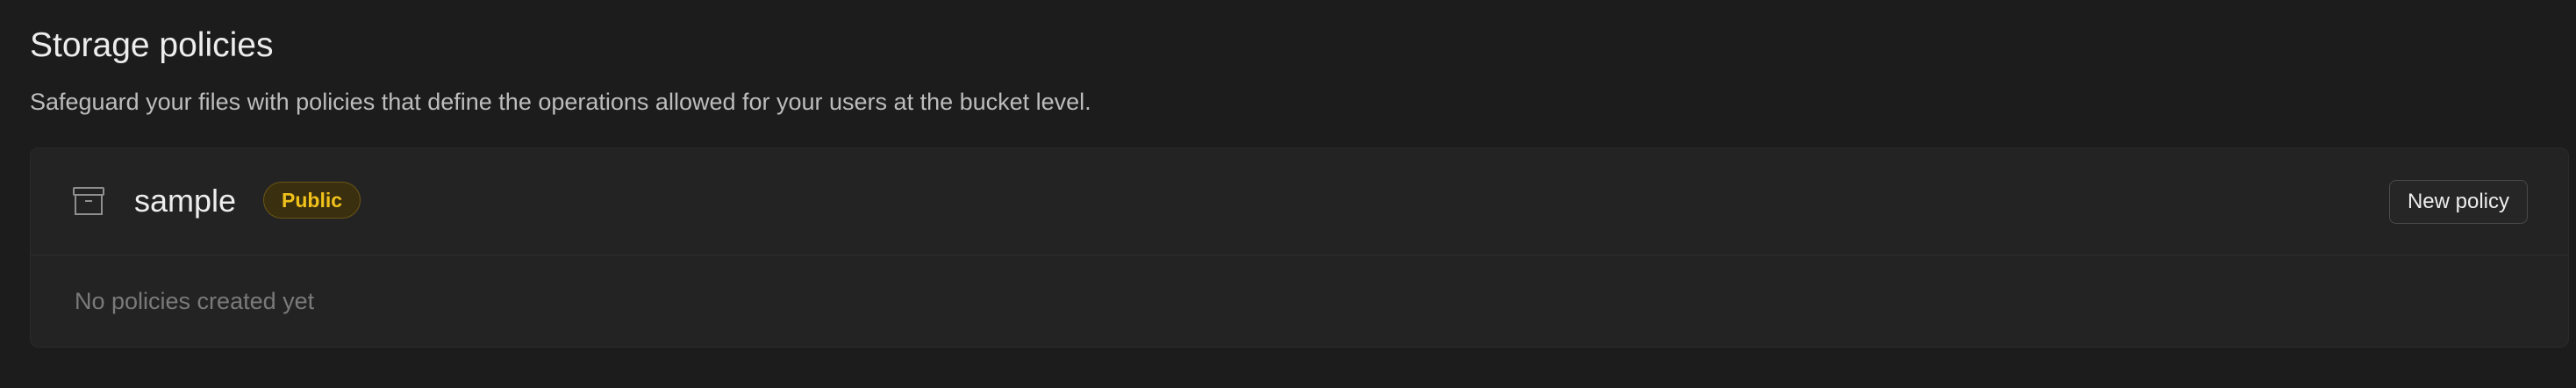 The height and width of the screenshot is (388, 2576). What do you see at coordinates (2458, 202) in the screenshot?
I see `new-policy-button: New policy` at bounding box center [2458, 202].